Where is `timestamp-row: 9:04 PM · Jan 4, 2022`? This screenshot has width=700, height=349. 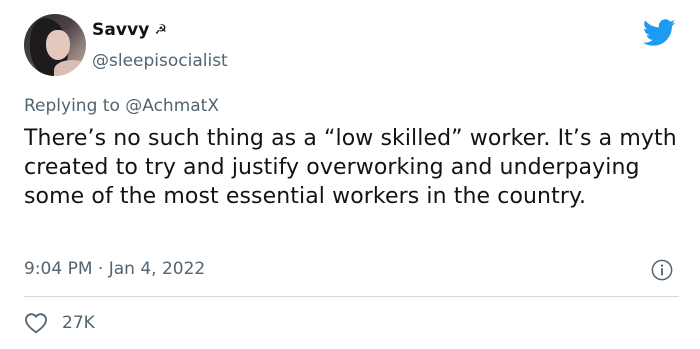
timestamp-row: 9:04 PM · Jan 4, 2022 is located at coordinates (114, 269).